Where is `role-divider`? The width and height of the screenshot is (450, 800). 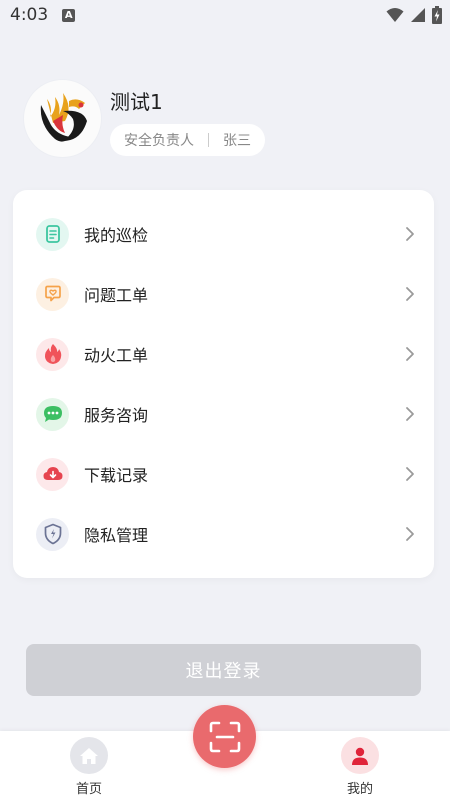
role-divider is located at coordinates (208, 140).